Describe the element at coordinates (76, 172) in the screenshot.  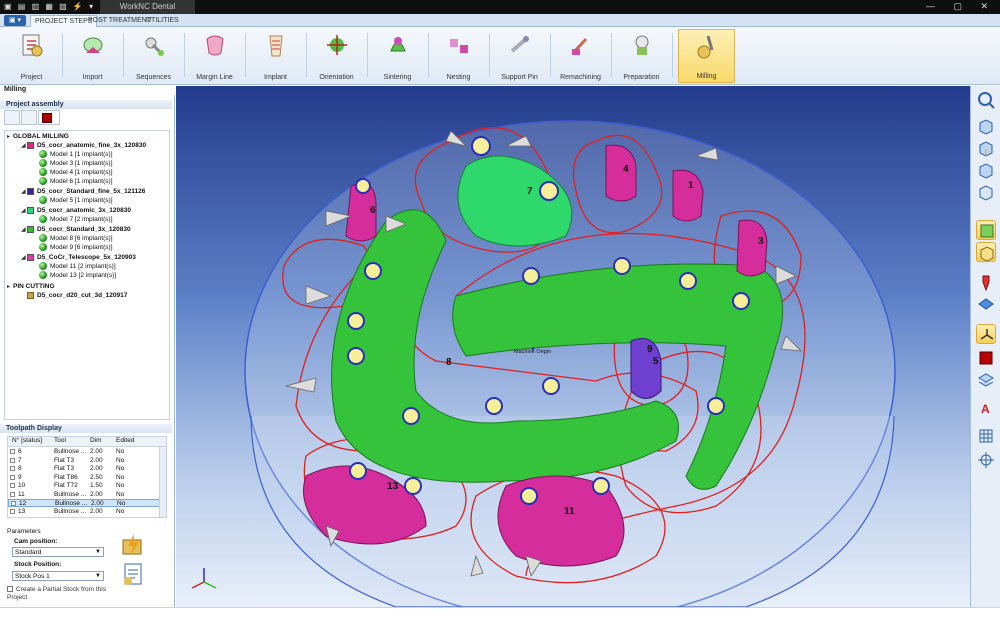
I see `tree-model: Model 4 [1 implant(s)]` at that location.